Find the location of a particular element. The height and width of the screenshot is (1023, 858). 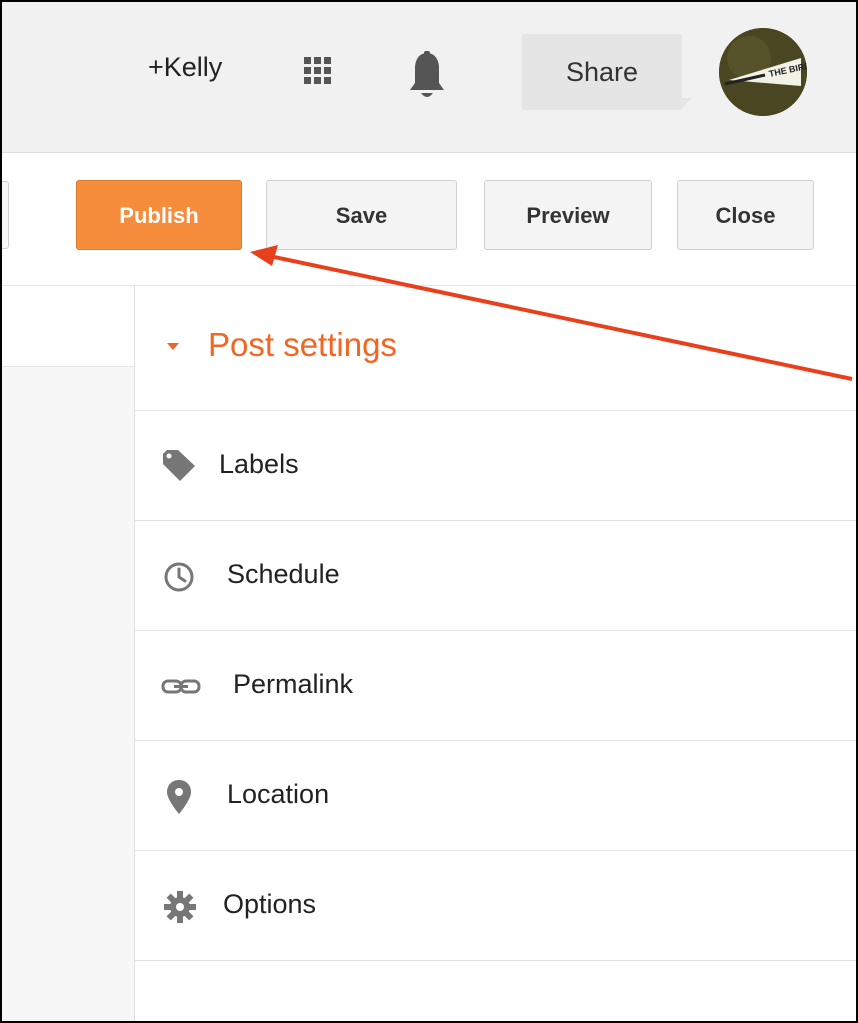

account-bar: +Kelly Share THE BIRD is located at coordinates (429, 77).